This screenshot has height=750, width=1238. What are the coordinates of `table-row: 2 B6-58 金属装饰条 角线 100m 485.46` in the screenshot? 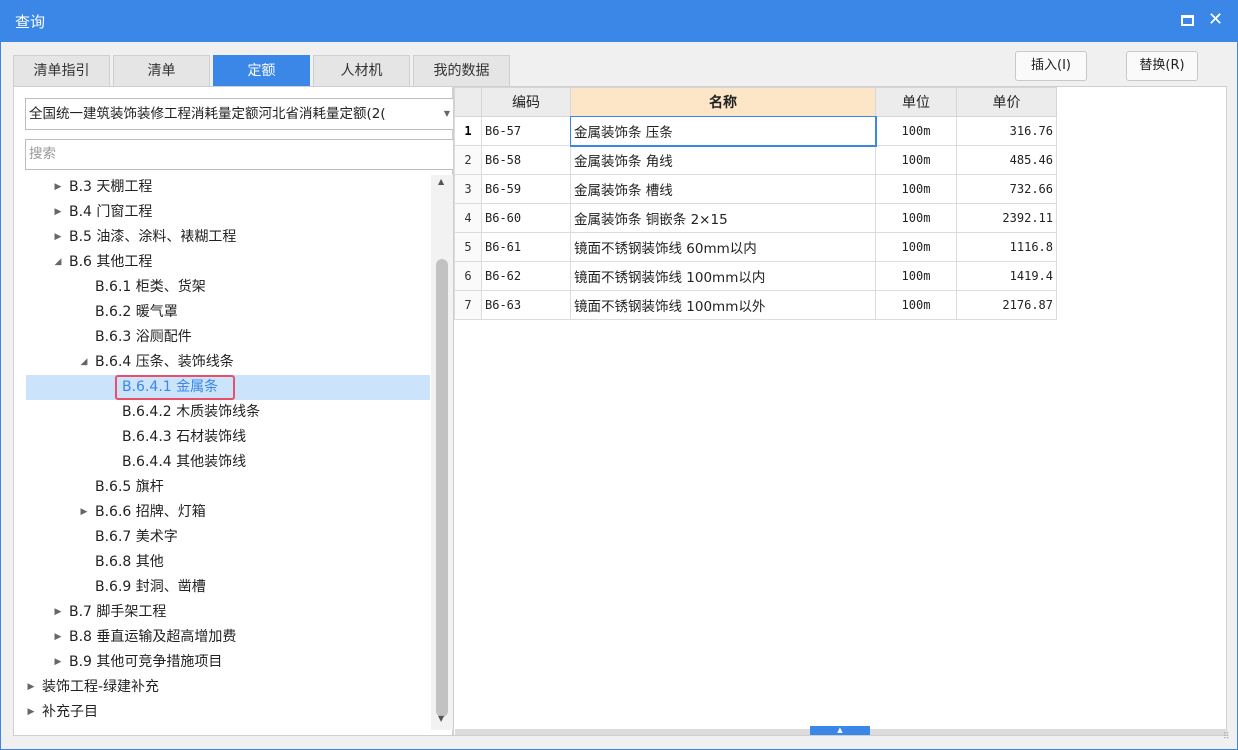 It's located at (755, 160).